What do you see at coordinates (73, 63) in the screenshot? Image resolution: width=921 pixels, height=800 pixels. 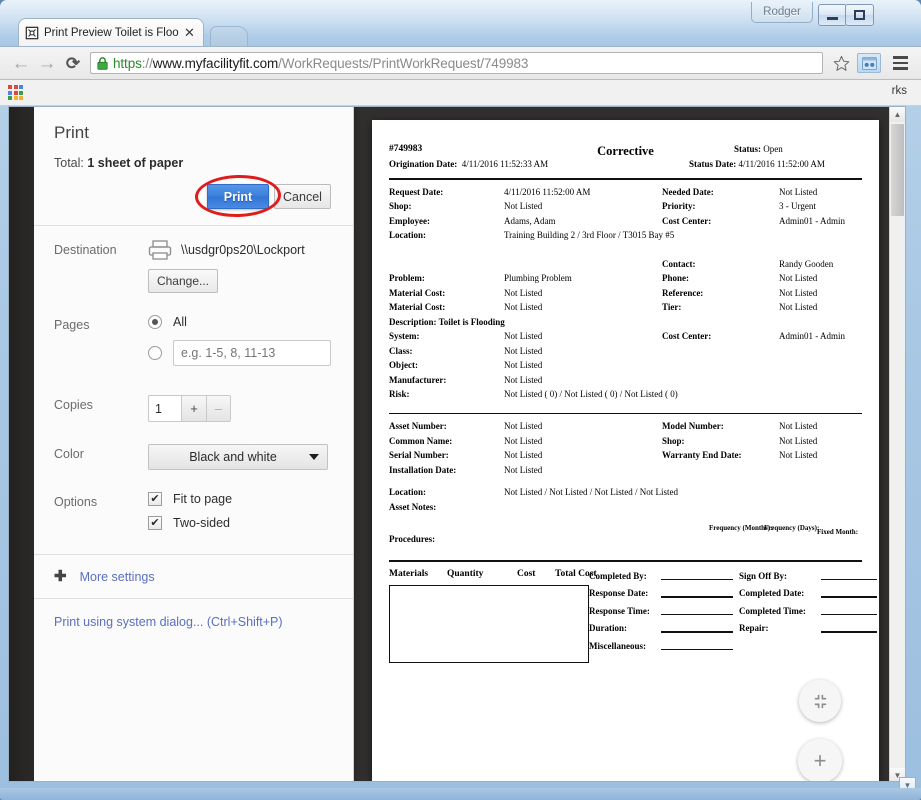 I see `reload-button: ⟳` at bounding box center [73, 63].